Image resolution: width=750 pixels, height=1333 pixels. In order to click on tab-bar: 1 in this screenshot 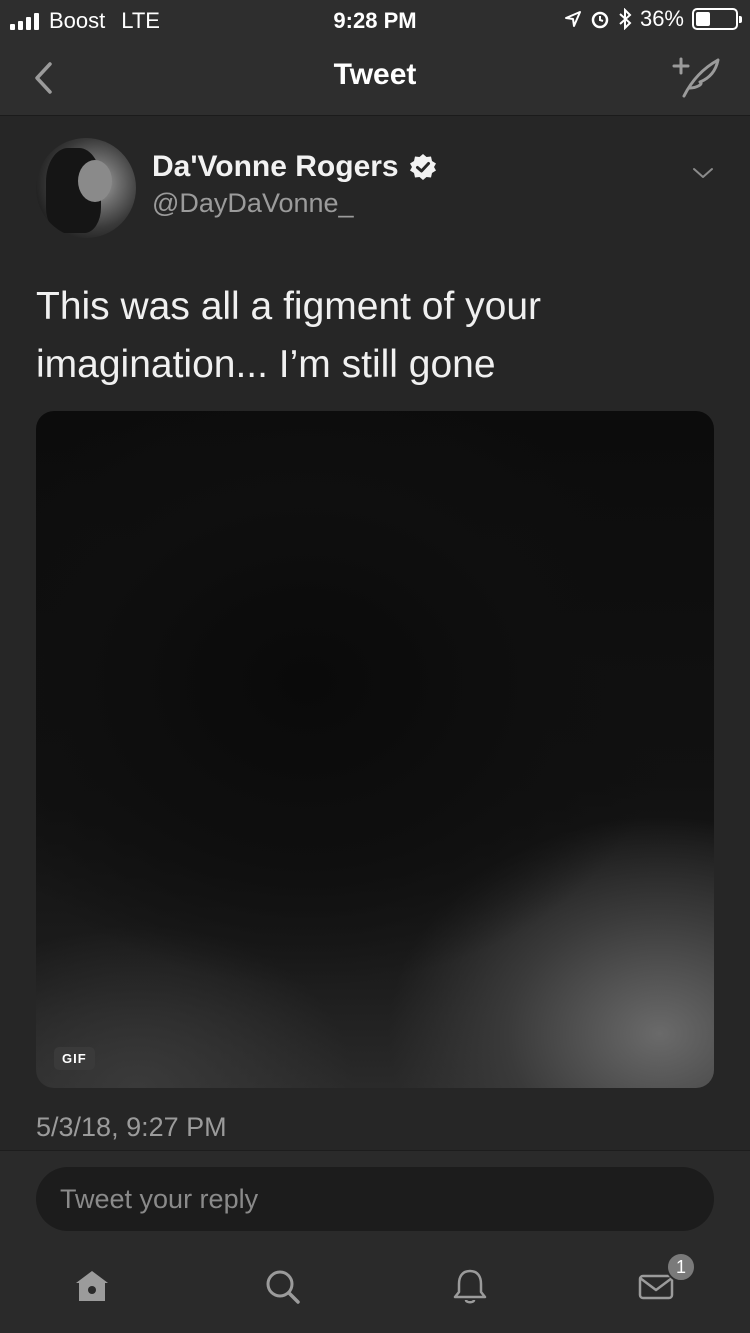, I will do `click(375, 1290)`.